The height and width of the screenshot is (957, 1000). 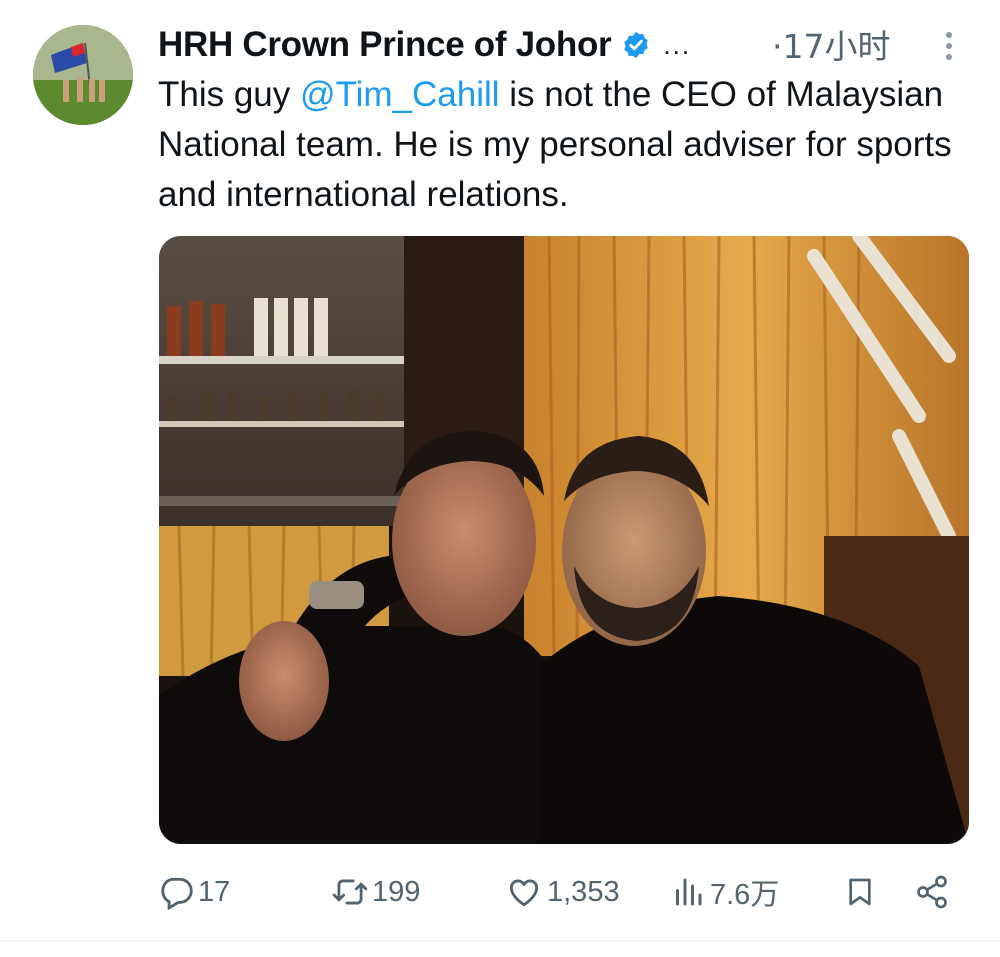 I want to click on more-options-icon, so click(x=949, y=46).